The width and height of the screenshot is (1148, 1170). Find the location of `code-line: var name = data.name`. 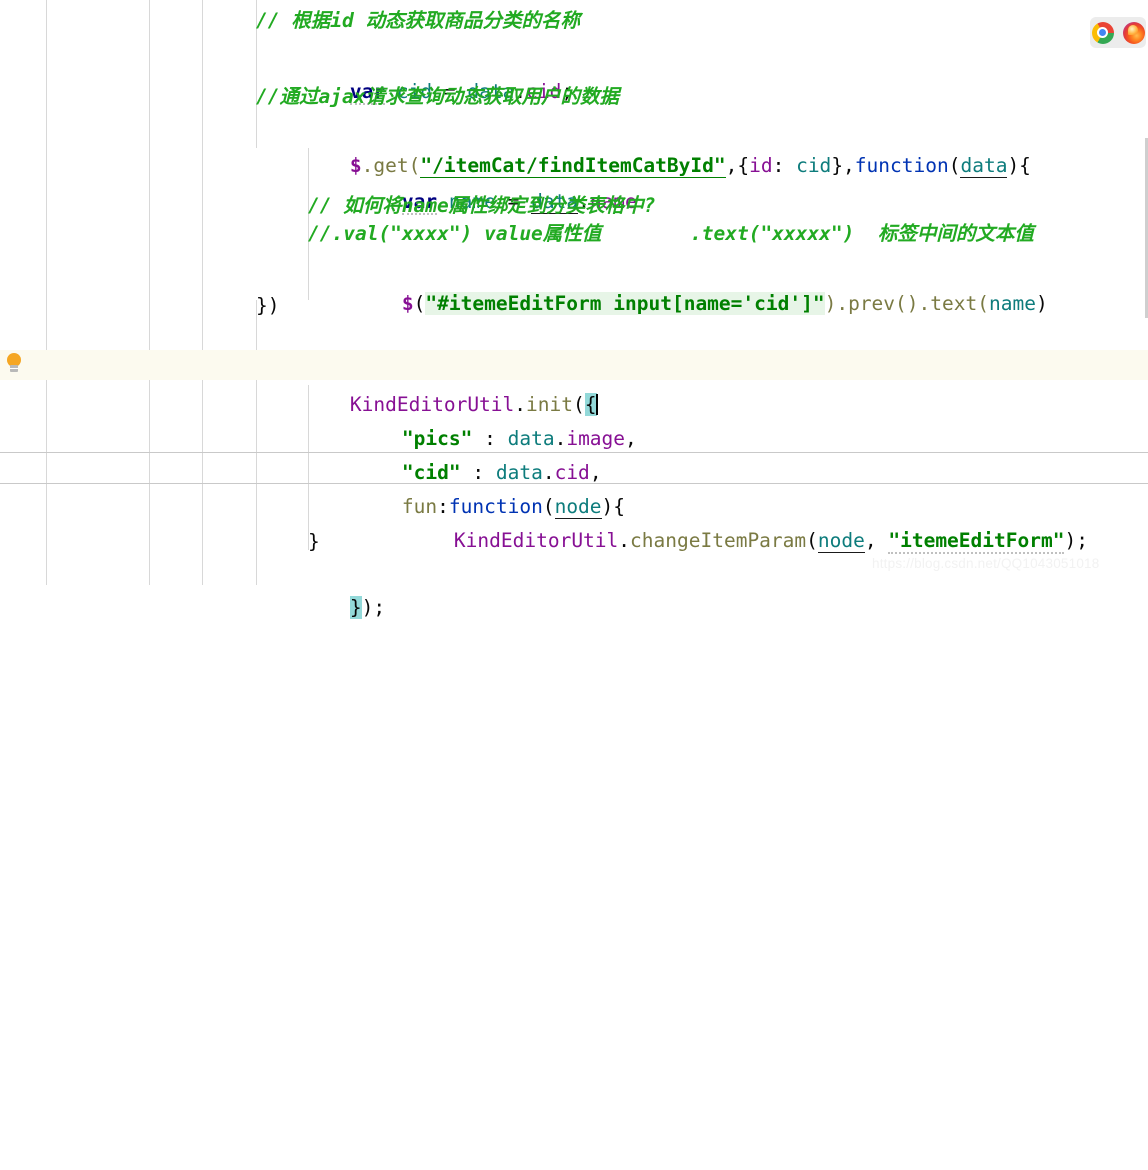

code-line: var name = data.name is located at coordinates (574, 181).